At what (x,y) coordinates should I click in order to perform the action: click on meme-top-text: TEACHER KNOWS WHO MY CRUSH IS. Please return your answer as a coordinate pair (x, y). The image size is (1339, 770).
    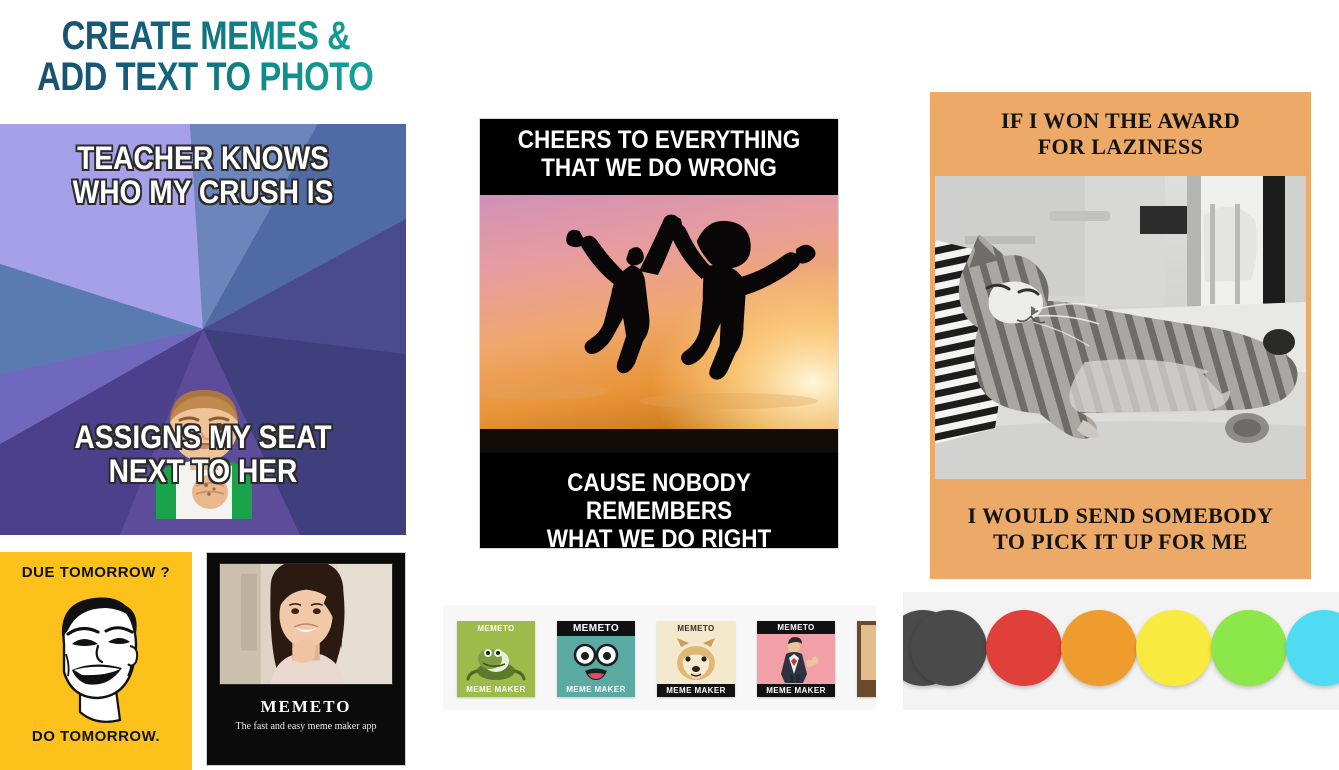
    Looking at the image, I should click on (203, 175).